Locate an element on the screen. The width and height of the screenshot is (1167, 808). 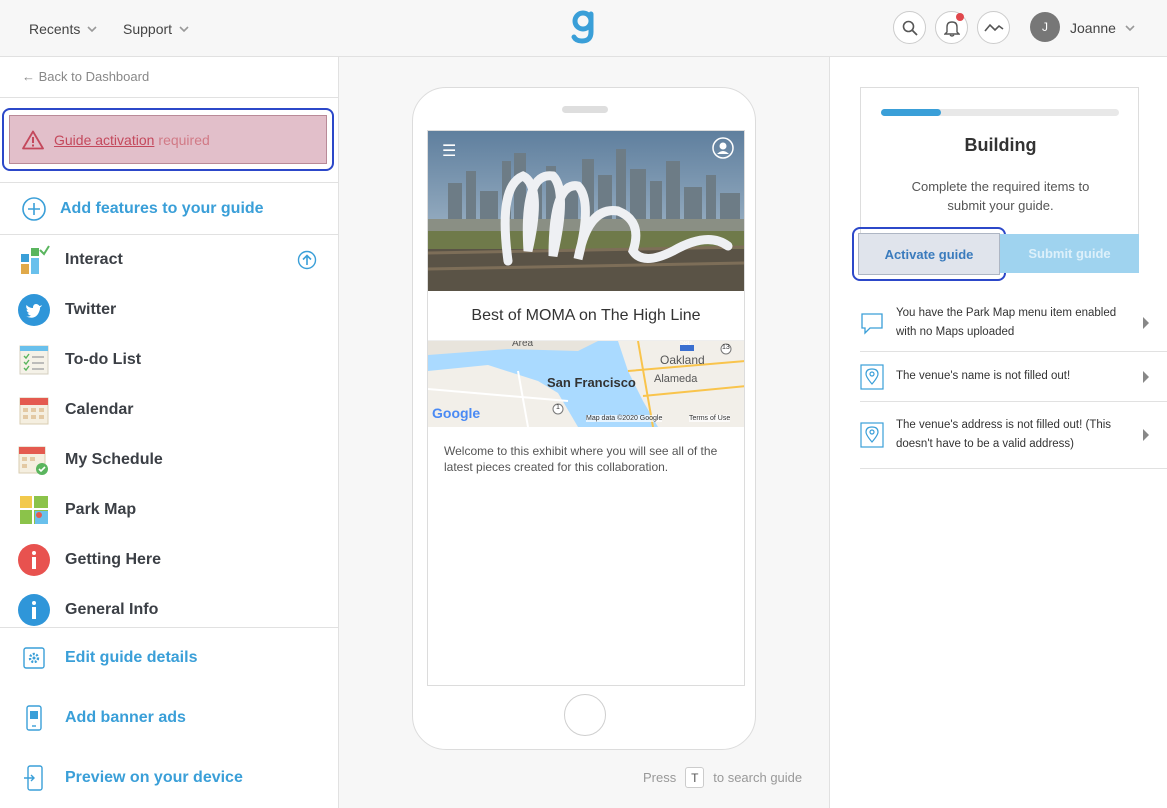
feature-label: Park Map is located at coordinates (101, 509).